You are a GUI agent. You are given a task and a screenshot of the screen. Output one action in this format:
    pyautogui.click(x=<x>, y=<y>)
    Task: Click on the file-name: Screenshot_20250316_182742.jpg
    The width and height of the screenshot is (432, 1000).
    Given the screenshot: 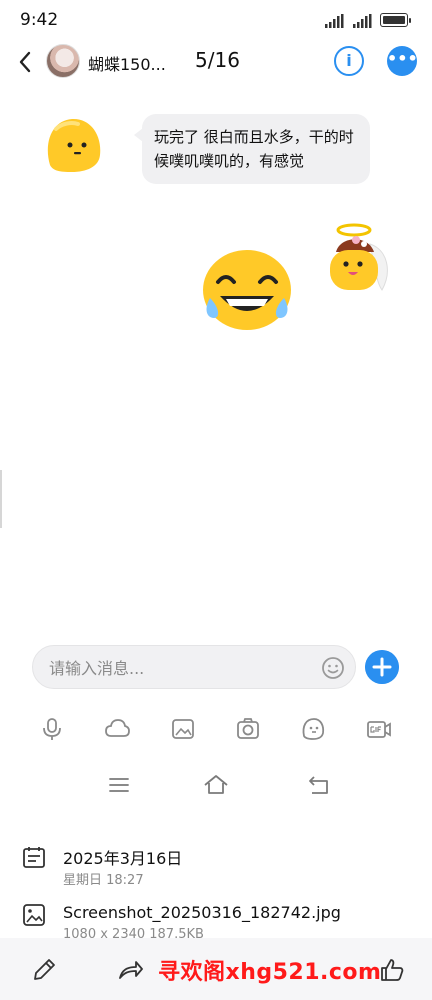 What is the action you would take?
    pyautogui.click(x=202, y=912)
    